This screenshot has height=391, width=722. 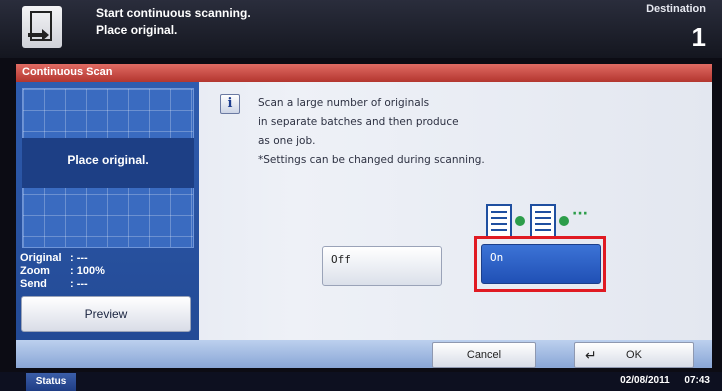 What do you see at coordinates (106, 314) in the screenshot?
I see `preview-button: Preview` at bounding box center [106, 314].